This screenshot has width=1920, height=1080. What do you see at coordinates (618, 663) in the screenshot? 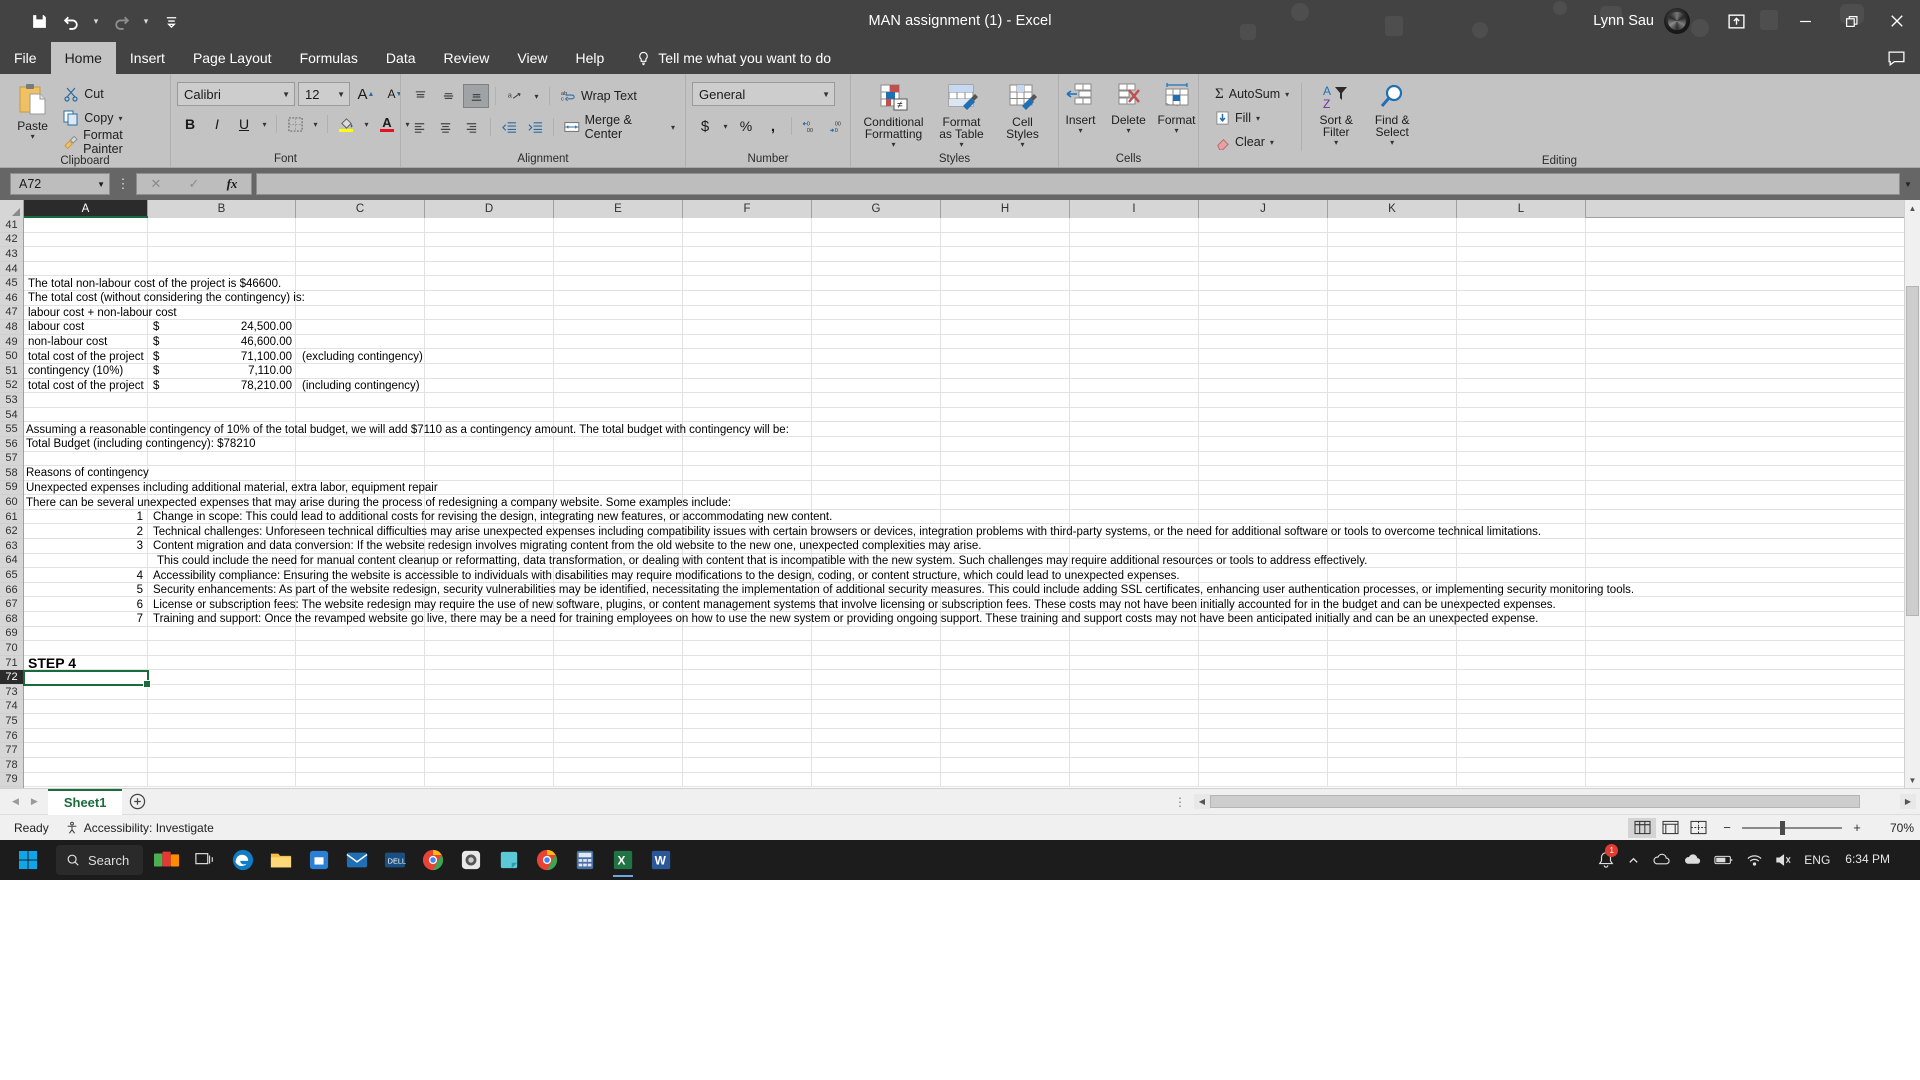
I see `cell-E71` at bounding box center [618, 663].